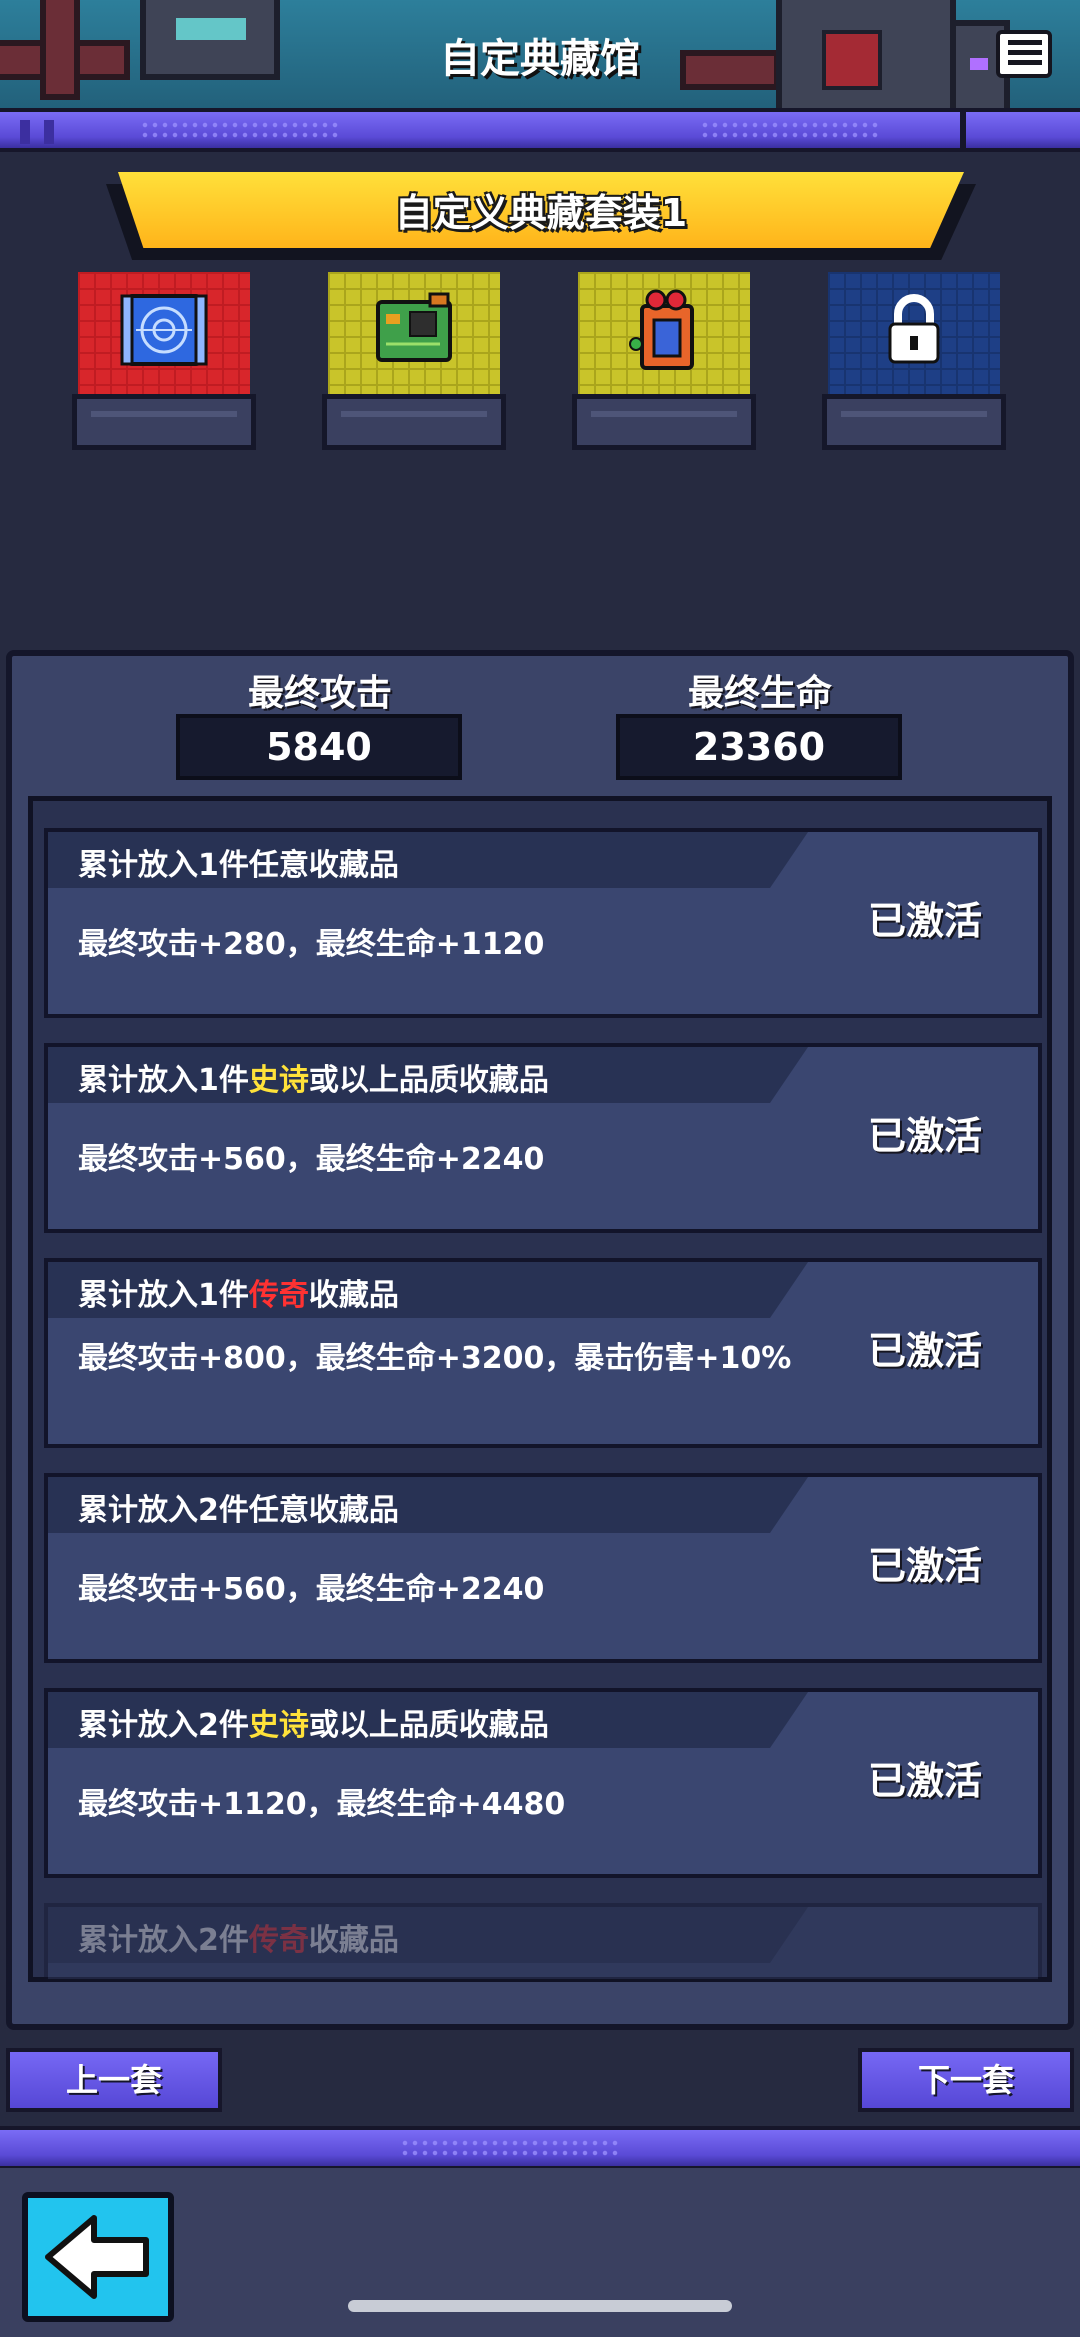  What do you see at coordinates (238, 865) in the screenshot?
I see `bonus-title: 累计放入1件任意收藏品` at bounding box center [238, 865].